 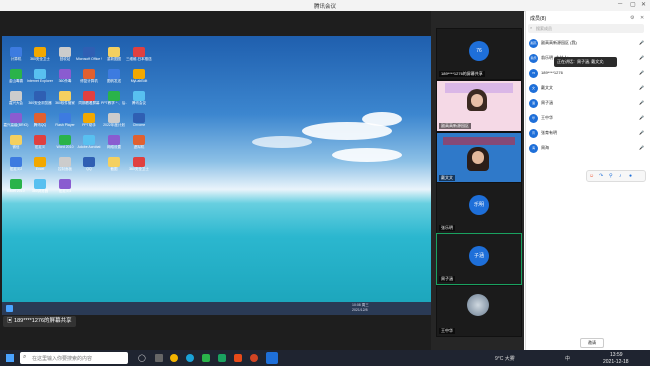 I want to click on desktop-icon: 计算机, so click(x=16, y=57).